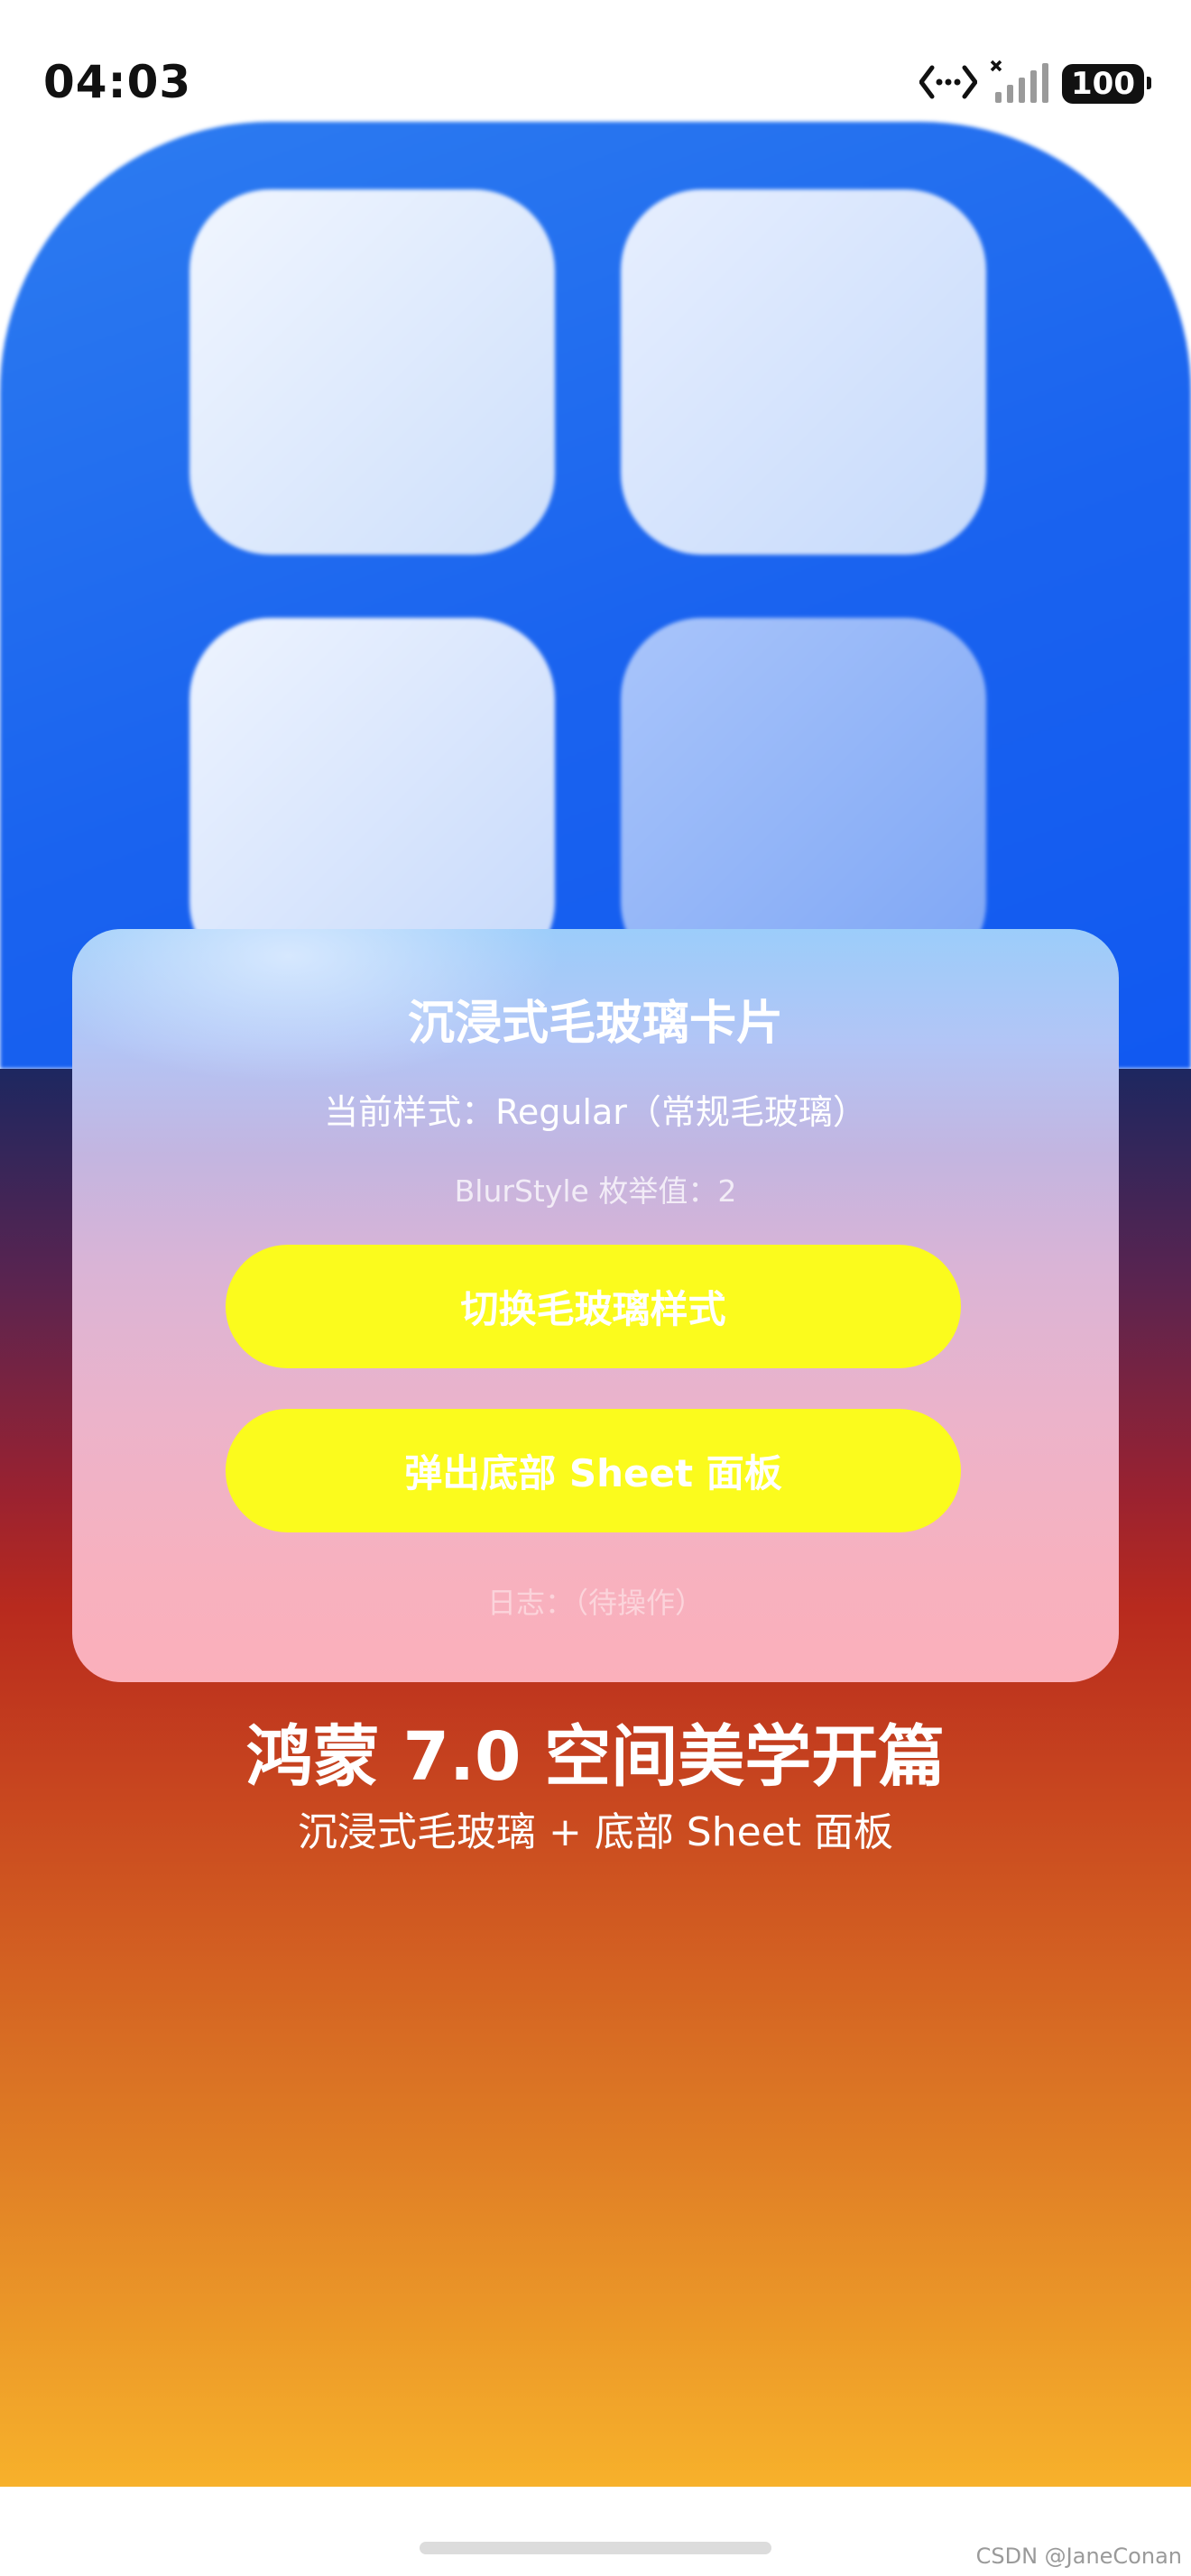  I want to click on status-bar: 04:03 100, so click(595, 61).